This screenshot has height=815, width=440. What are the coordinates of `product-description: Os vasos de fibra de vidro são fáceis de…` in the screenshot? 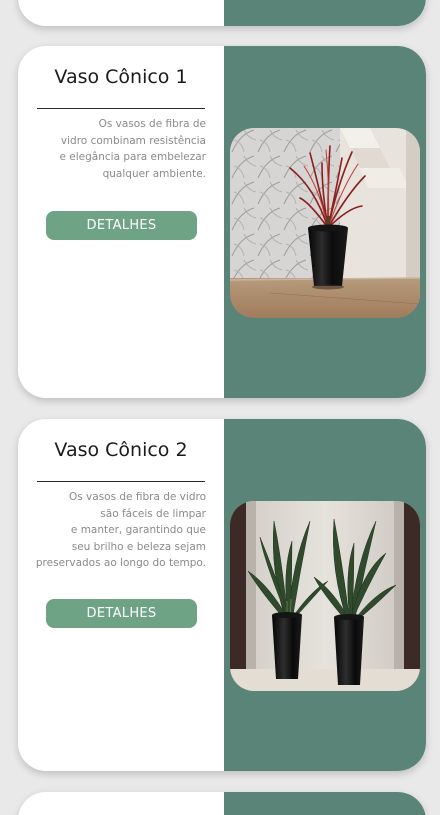 It's located at (120, 530).